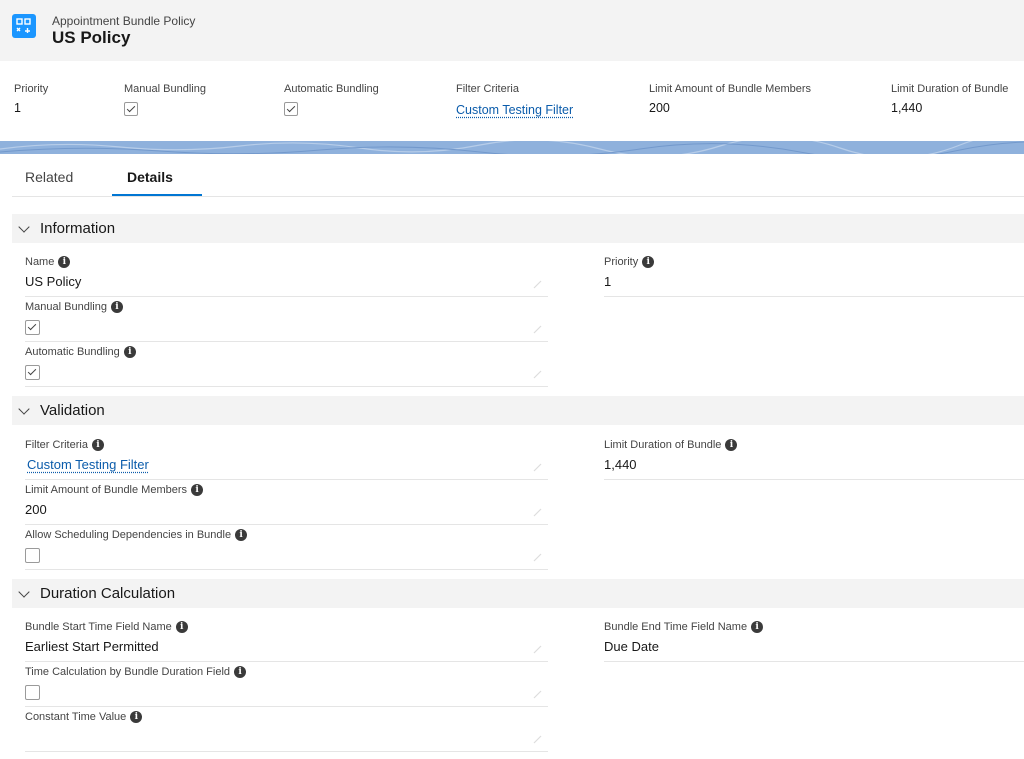  What do you see at coordinates (17, 108) in the screenshot?
I see `highlight-value: 1` at bounding box center [17, 108].